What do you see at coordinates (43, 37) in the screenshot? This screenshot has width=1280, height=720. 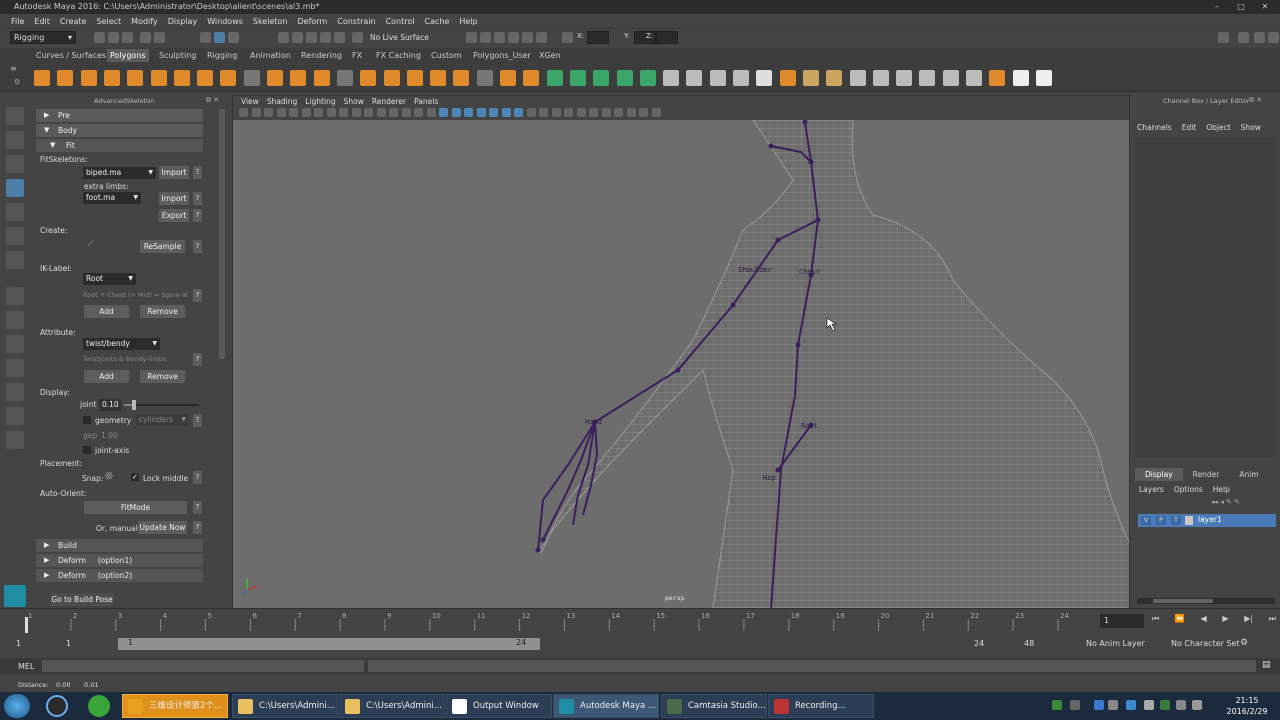 I see `menu-set-select: Rigging ▾` at bounding box center [43, 37].